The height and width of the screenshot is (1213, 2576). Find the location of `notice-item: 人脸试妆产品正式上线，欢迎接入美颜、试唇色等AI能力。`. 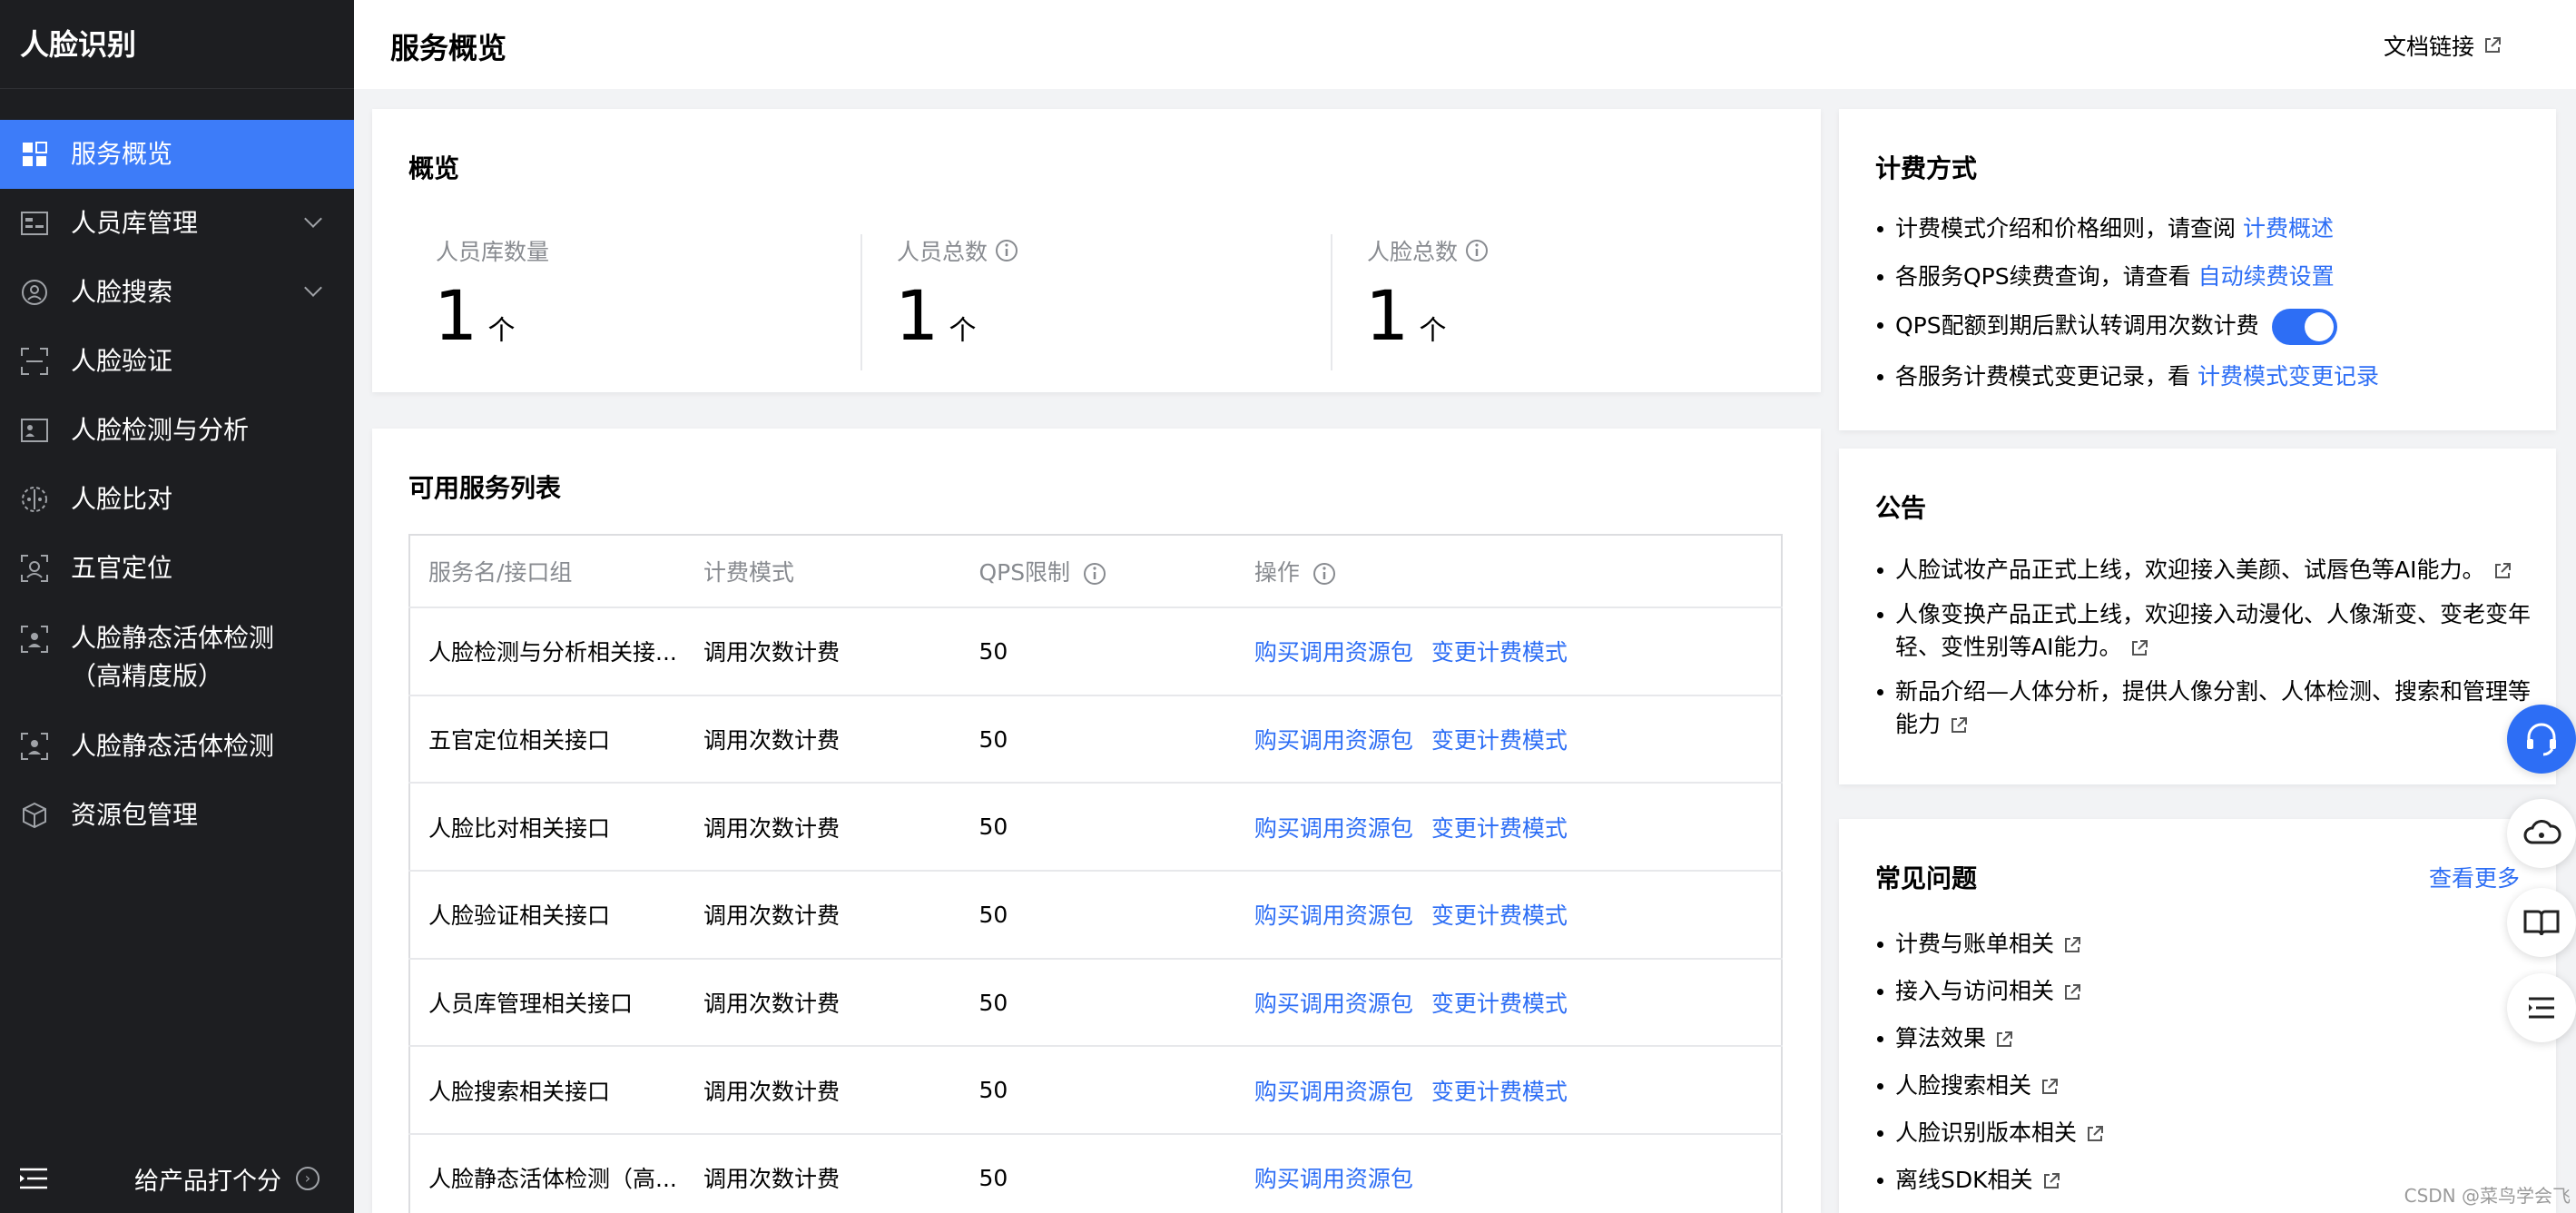

notice-item: 人脸试妆产品正式上线，欢迎接入美颜、试唇色等AI能力。 is located at coordinates (2204, 571).